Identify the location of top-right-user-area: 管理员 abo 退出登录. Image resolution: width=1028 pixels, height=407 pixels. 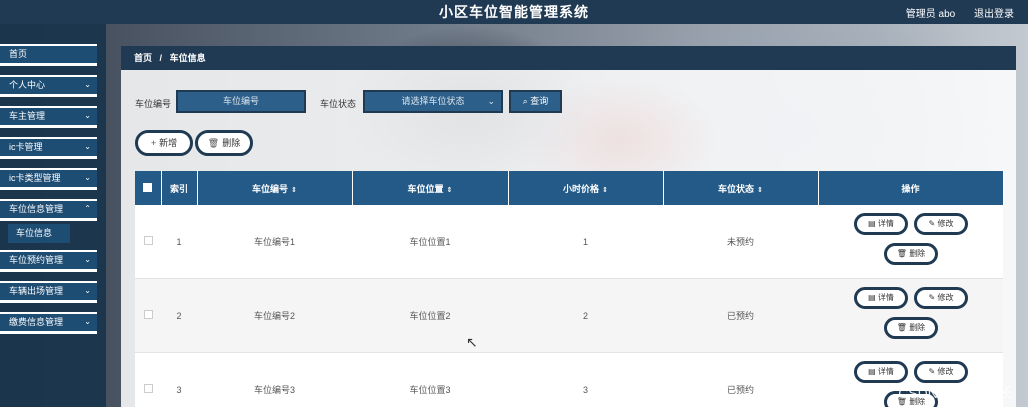
(952, 12).